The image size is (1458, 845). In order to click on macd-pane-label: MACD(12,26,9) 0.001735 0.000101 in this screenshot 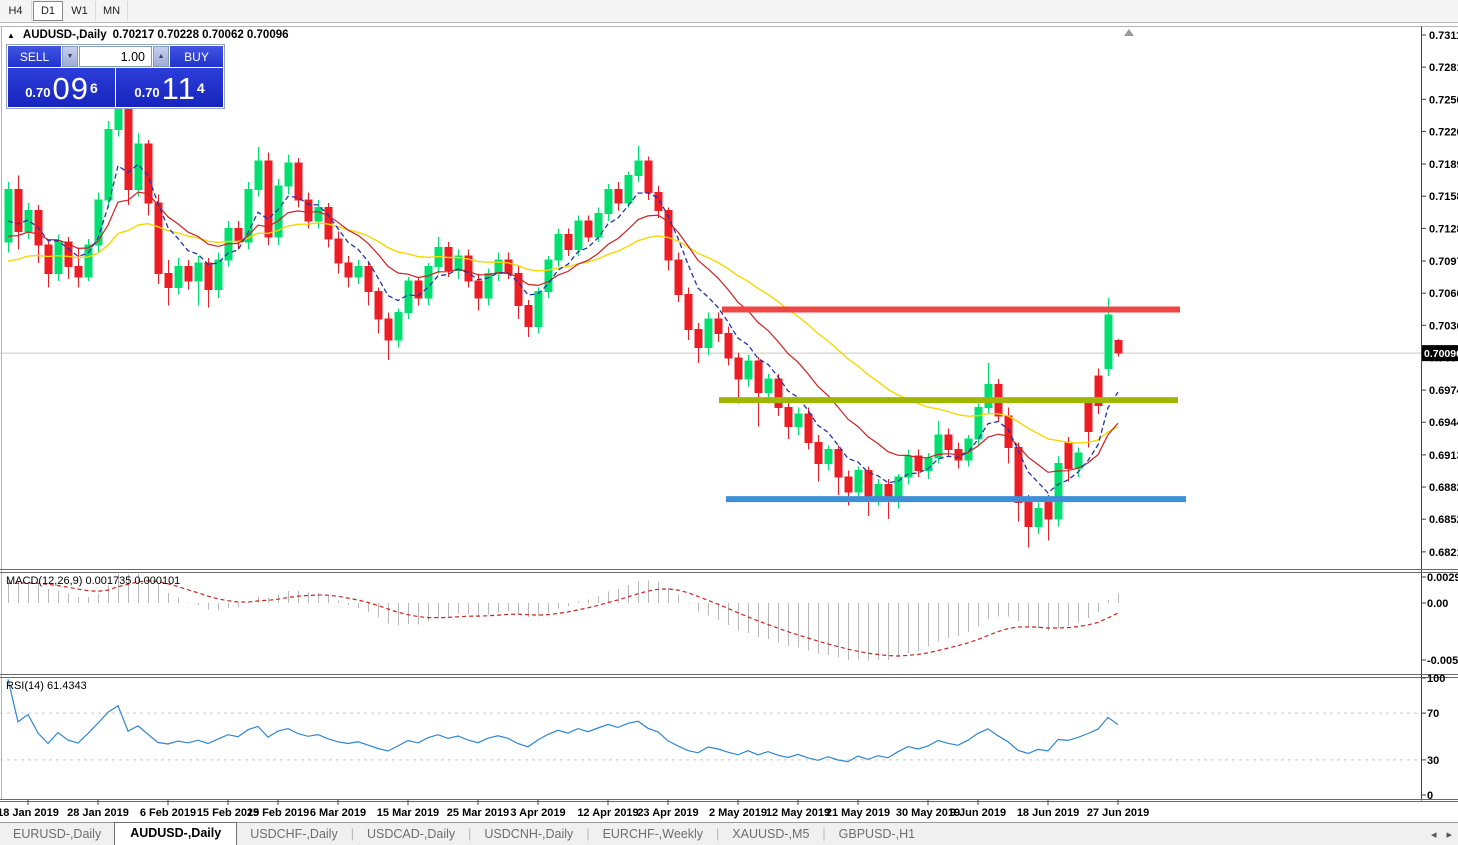, I will do `click(93, 581)`.